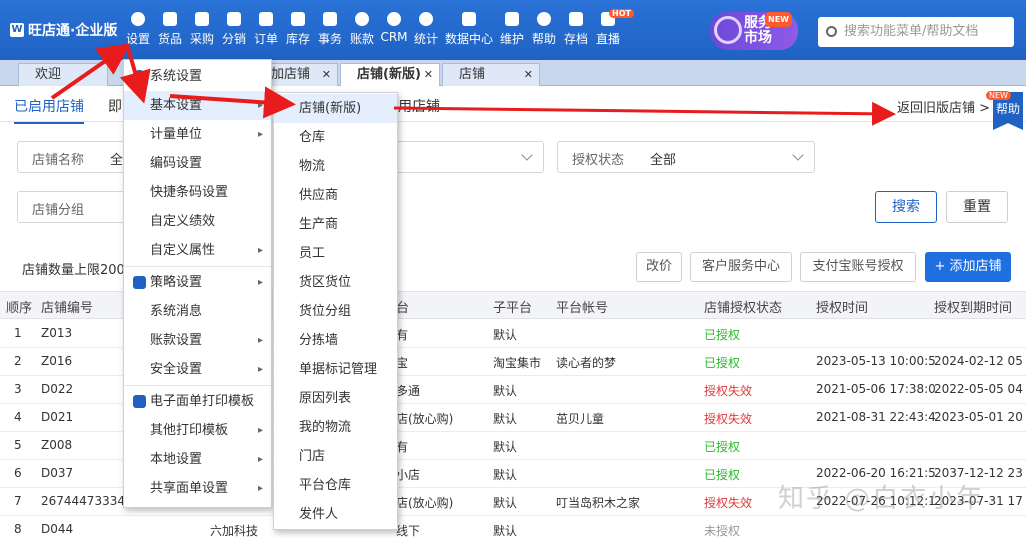 Image resolution: width=1026 pixels, height=538 pixels. I want to click on settings-menu-item: 本地设置 ▸, so click(197, 459).